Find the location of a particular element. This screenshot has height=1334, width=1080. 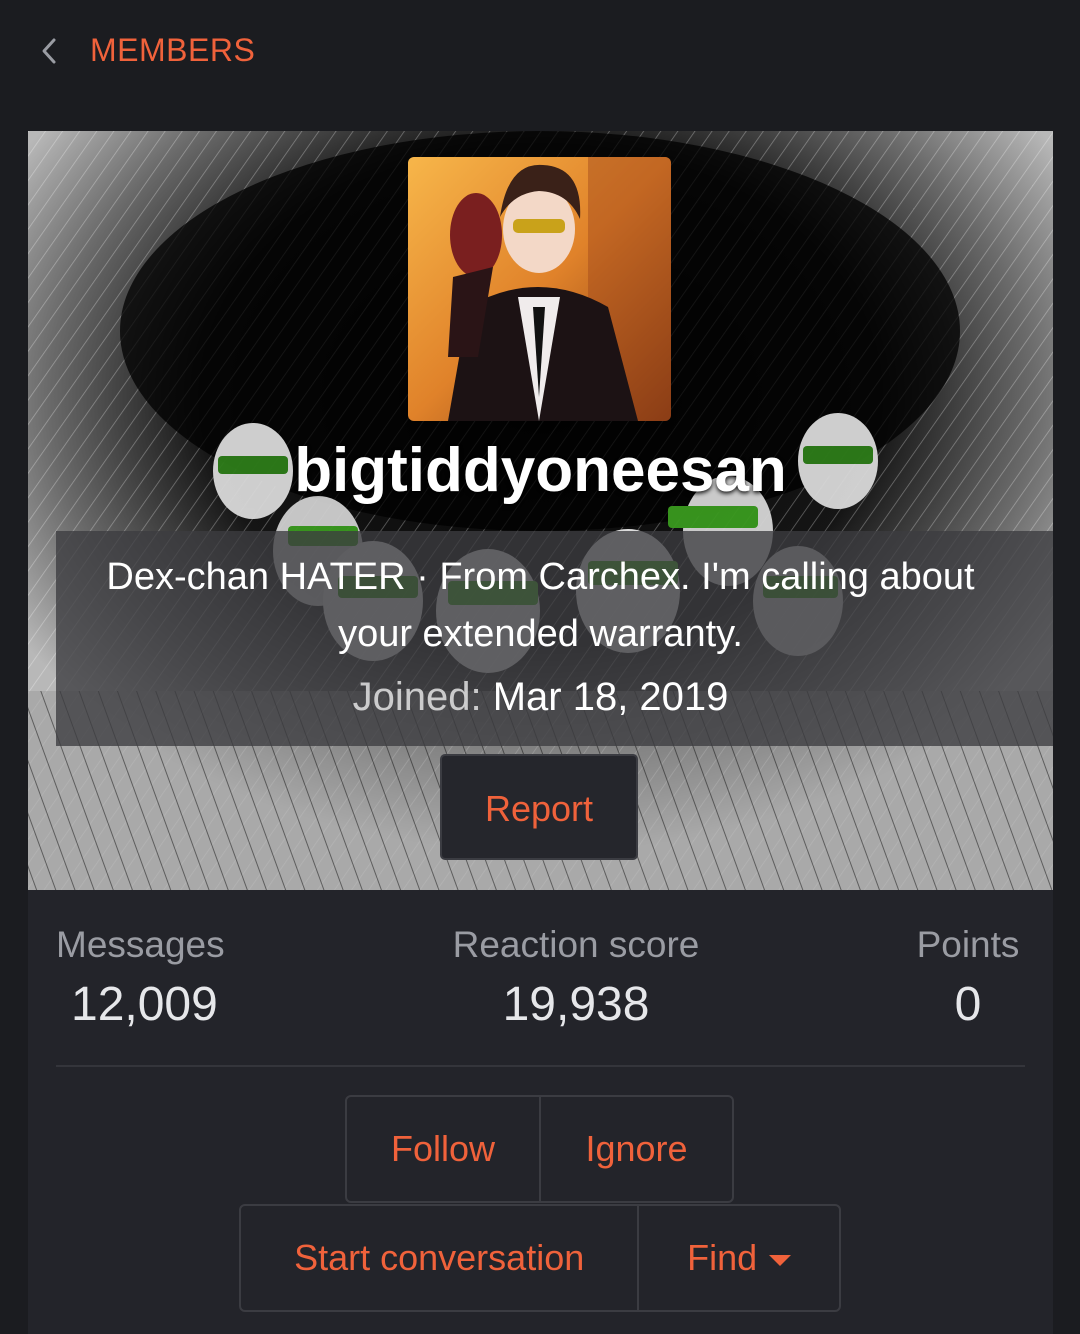

follow-ignore-group: Follow Ignore is located at coordinates (539, 1149).